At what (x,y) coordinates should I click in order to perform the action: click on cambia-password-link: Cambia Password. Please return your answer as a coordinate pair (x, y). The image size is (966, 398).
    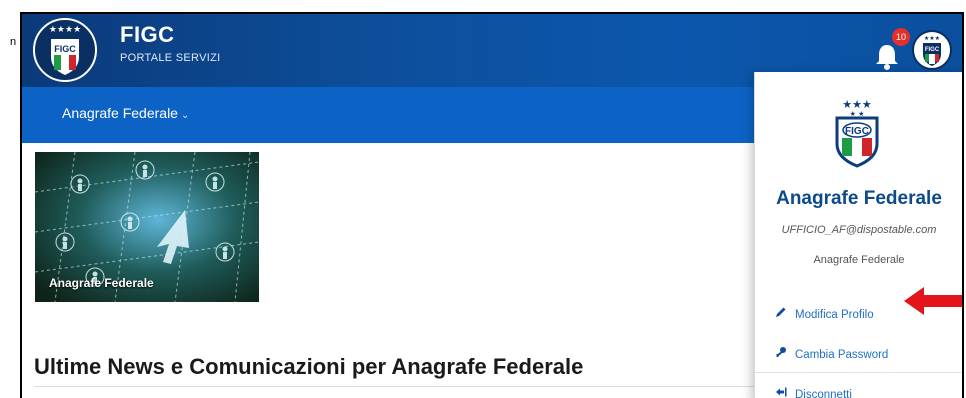
    Looking at the image, I should click on (831, 353).